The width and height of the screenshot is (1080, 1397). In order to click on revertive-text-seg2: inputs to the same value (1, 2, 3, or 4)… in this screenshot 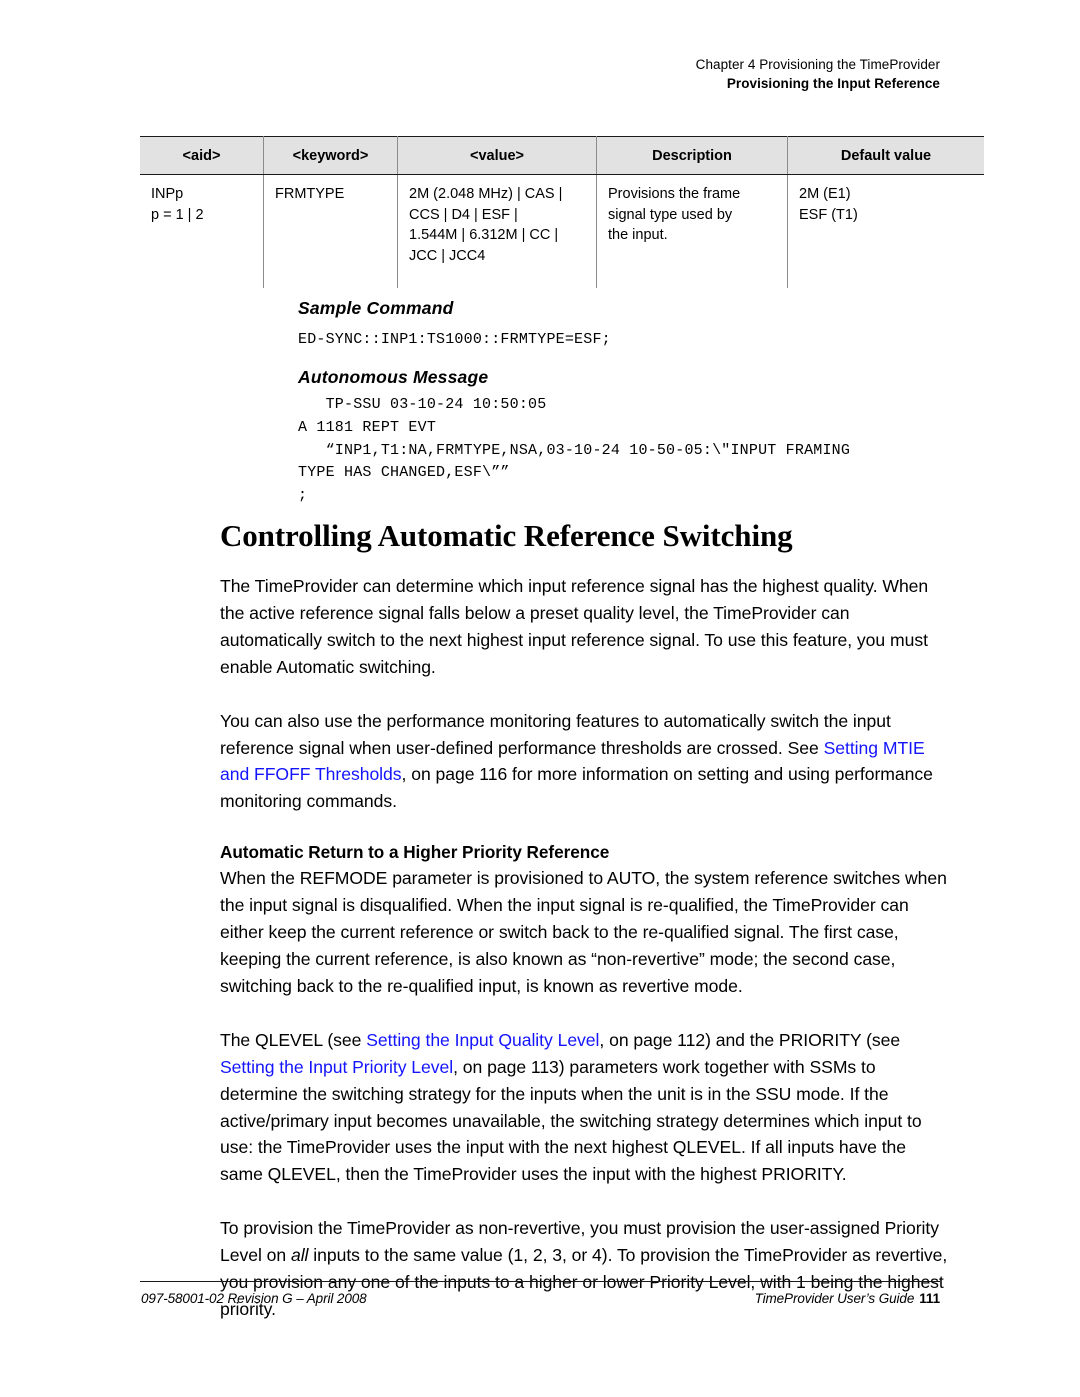, I will do `click(584, 1282)`.